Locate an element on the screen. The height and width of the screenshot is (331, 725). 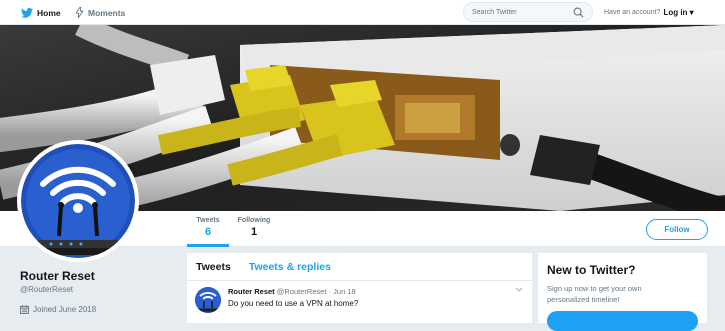
stat-tweets-value: 6 is located at coordinates (208, 232).